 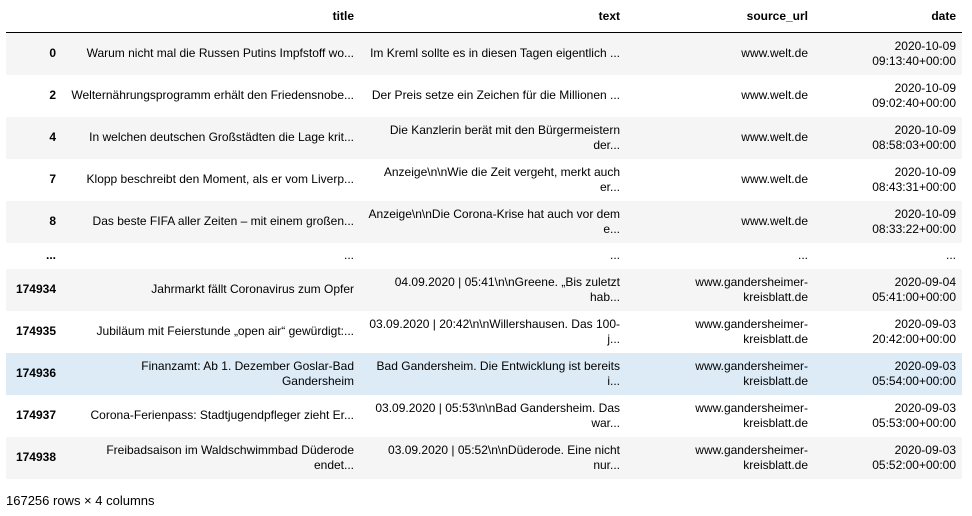 What do you see at coordinates (493, 16) in the screenshot?
I see `header-text: text` at bounding box center [493, 16].